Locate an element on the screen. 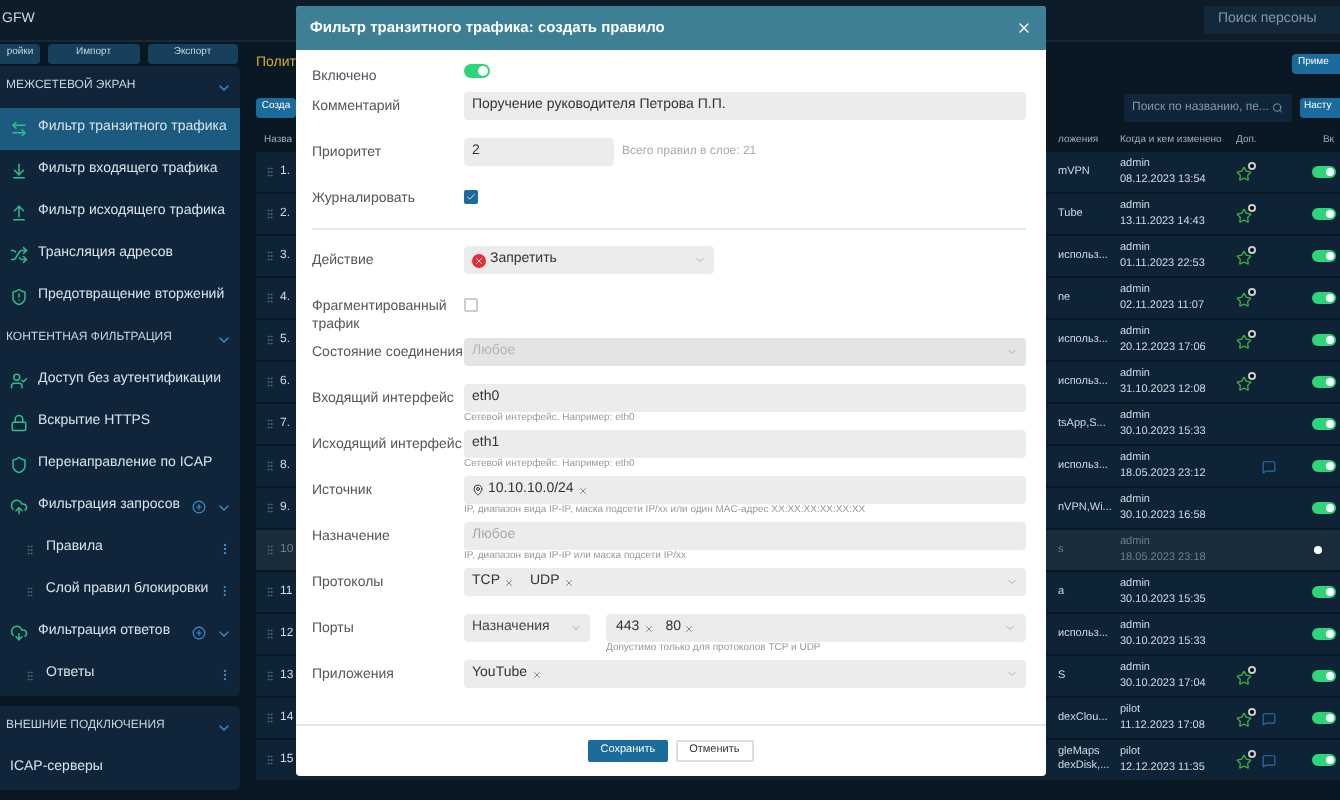  shield-icon is located at coordinates (19, 465).